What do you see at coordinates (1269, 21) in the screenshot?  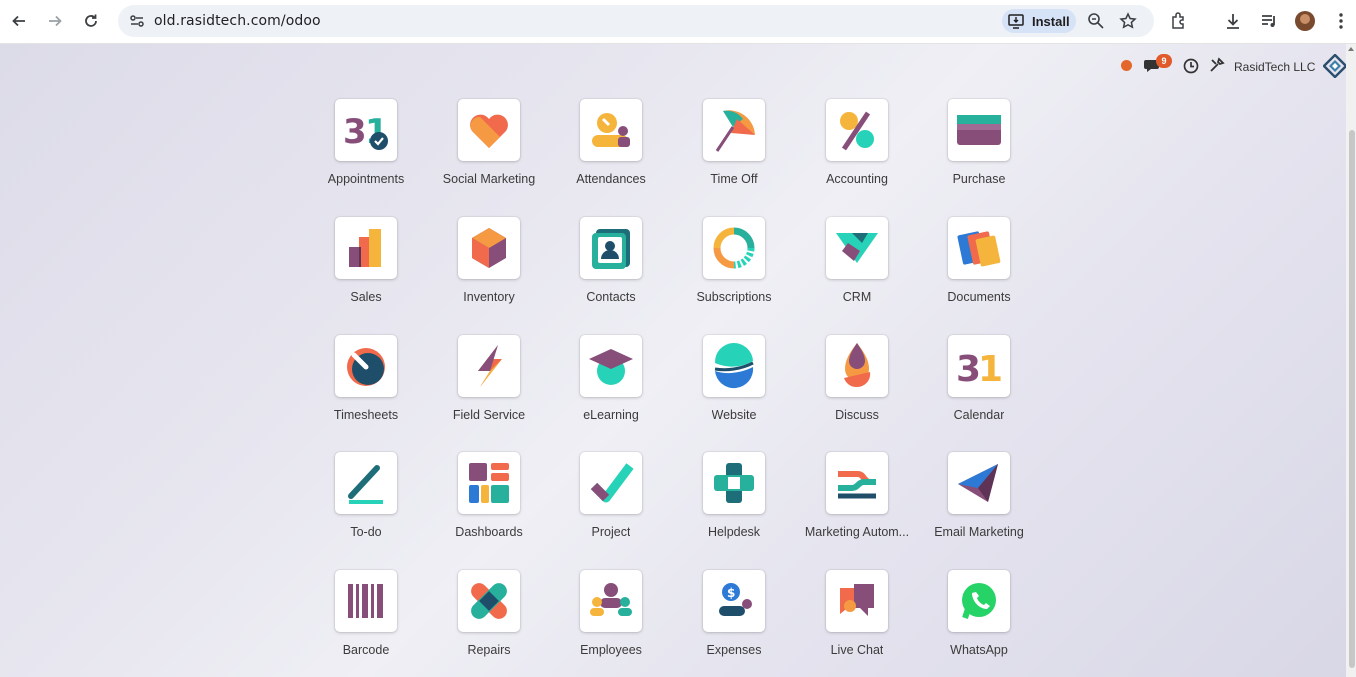 I see `media-control-icon` at bounding box center [1269, 21].